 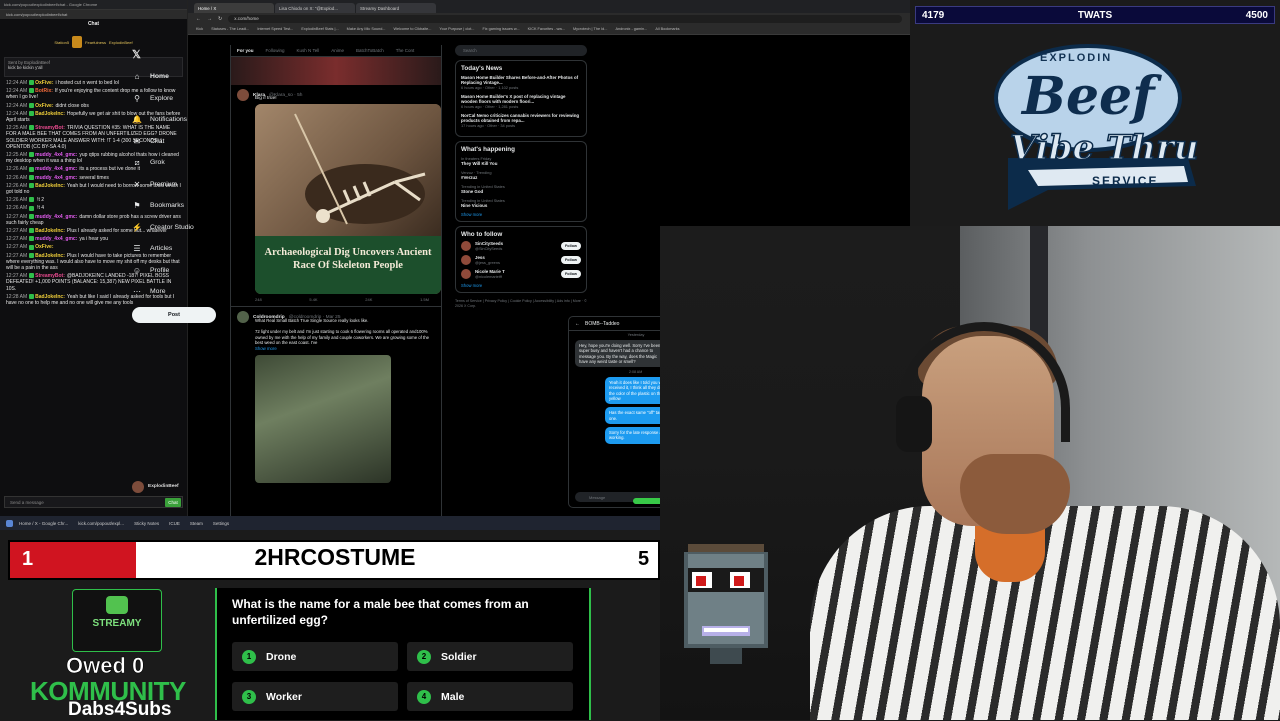 I want to click on feed-tab: Anime, so click(x=337, y=50).